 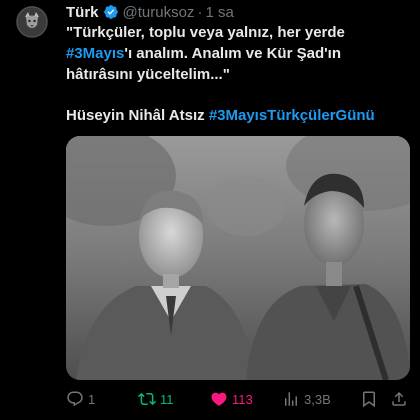 I want to click on bookmark-button, so click(x=369, y=399).